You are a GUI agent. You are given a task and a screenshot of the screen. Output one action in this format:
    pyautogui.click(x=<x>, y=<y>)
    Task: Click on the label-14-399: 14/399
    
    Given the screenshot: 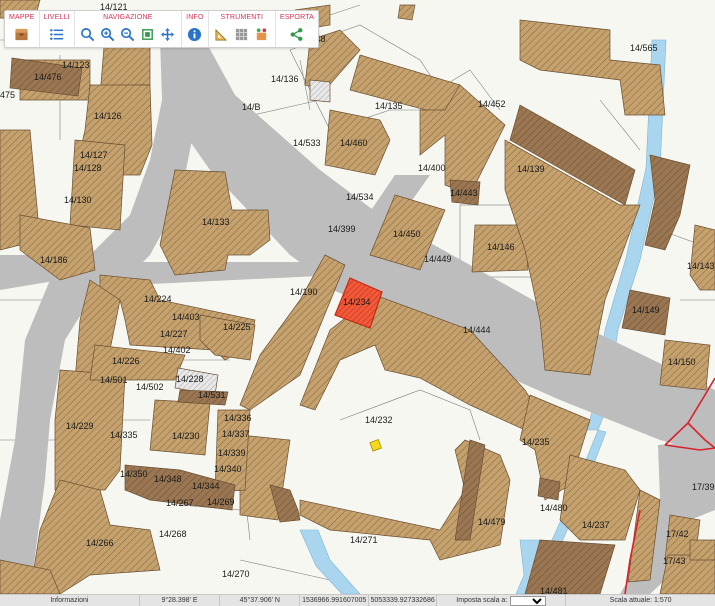 What is the action you would take?
    pyautogui.click(x=342, y=229)
    